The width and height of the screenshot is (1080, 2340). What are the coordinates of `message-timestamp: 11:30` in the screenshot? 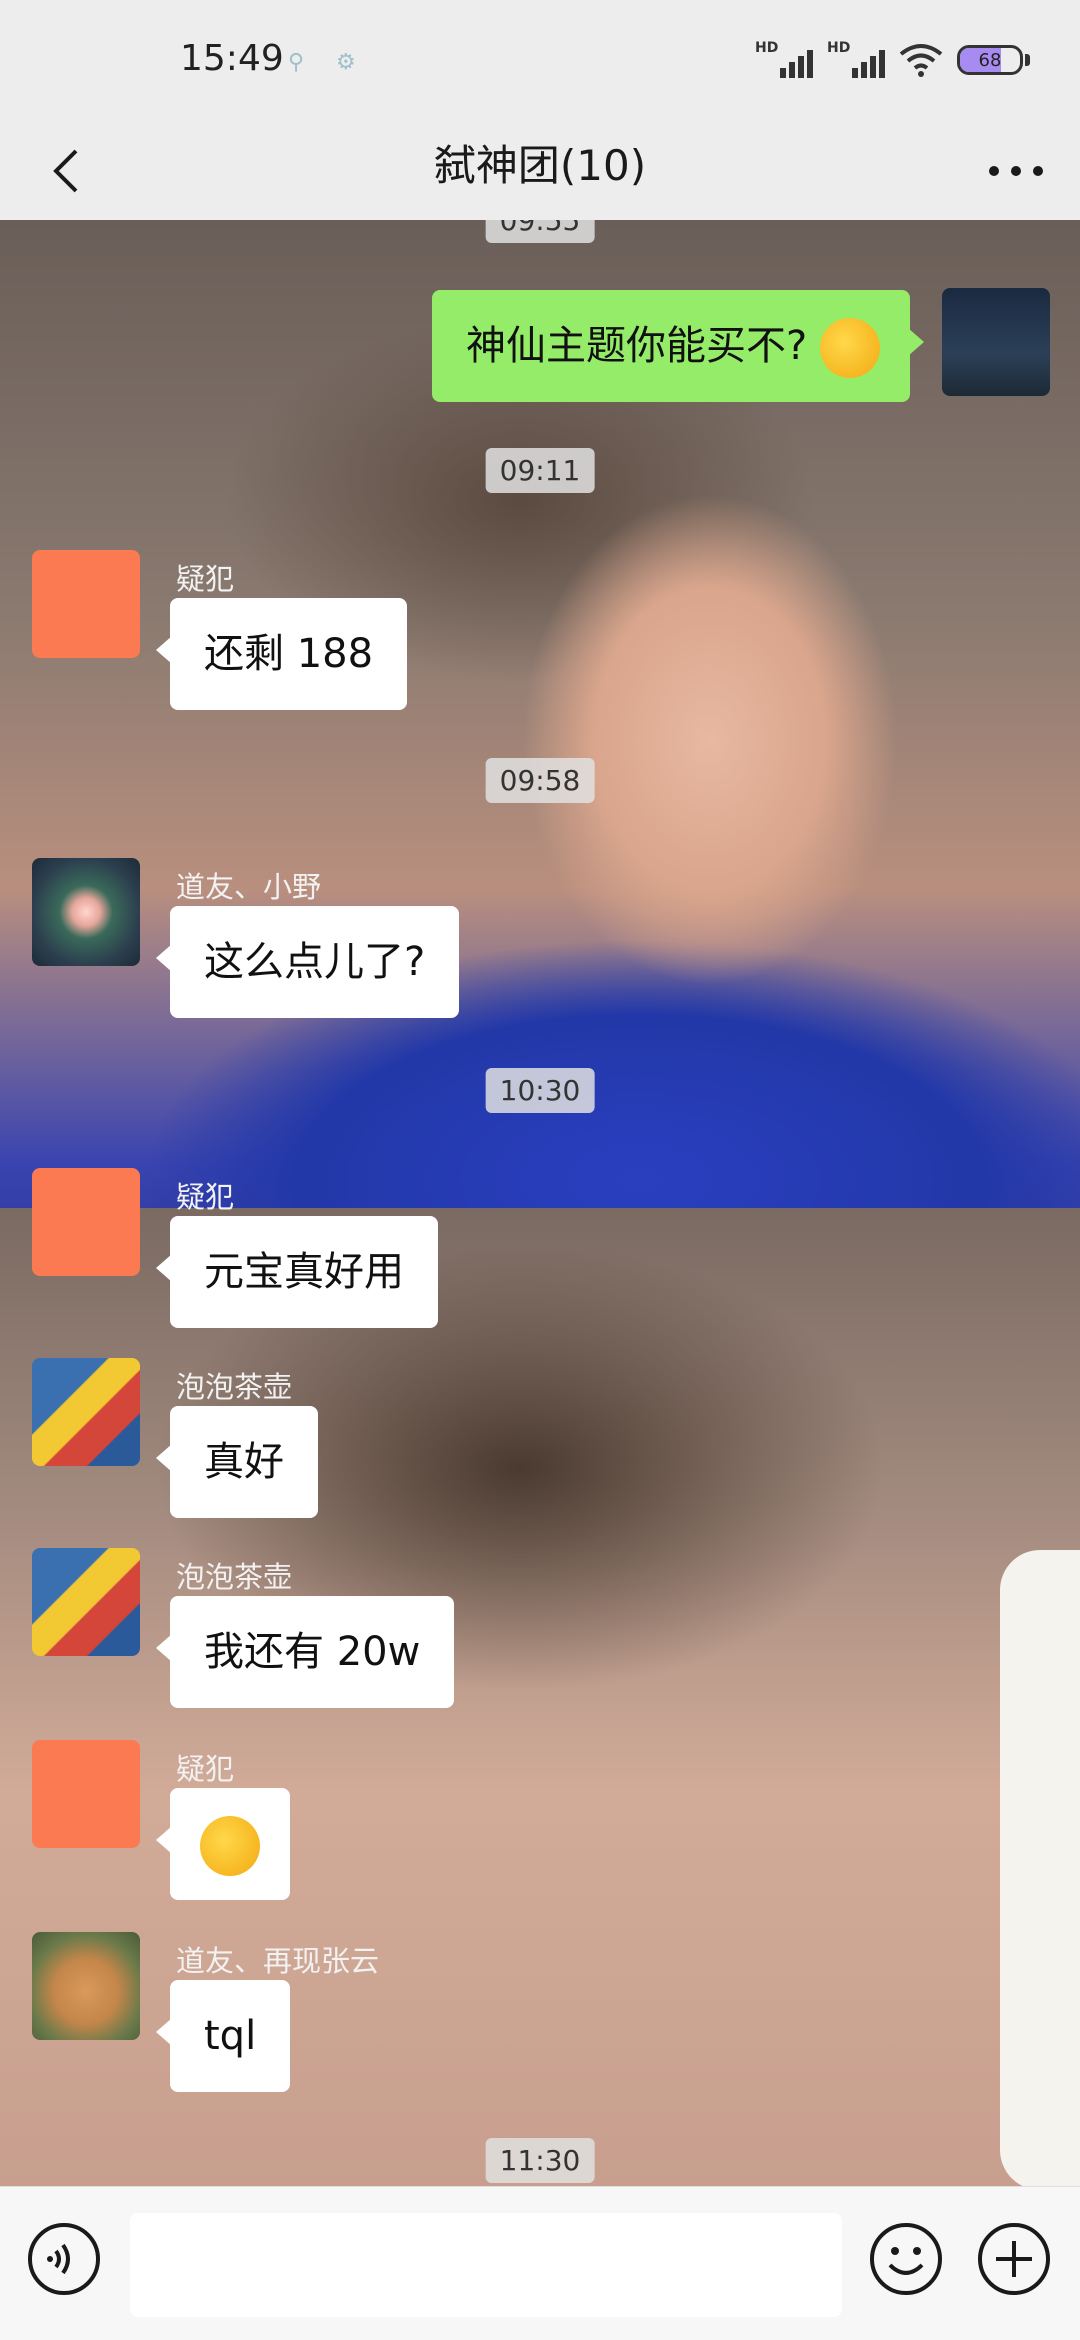 It's located at (540, 2160).